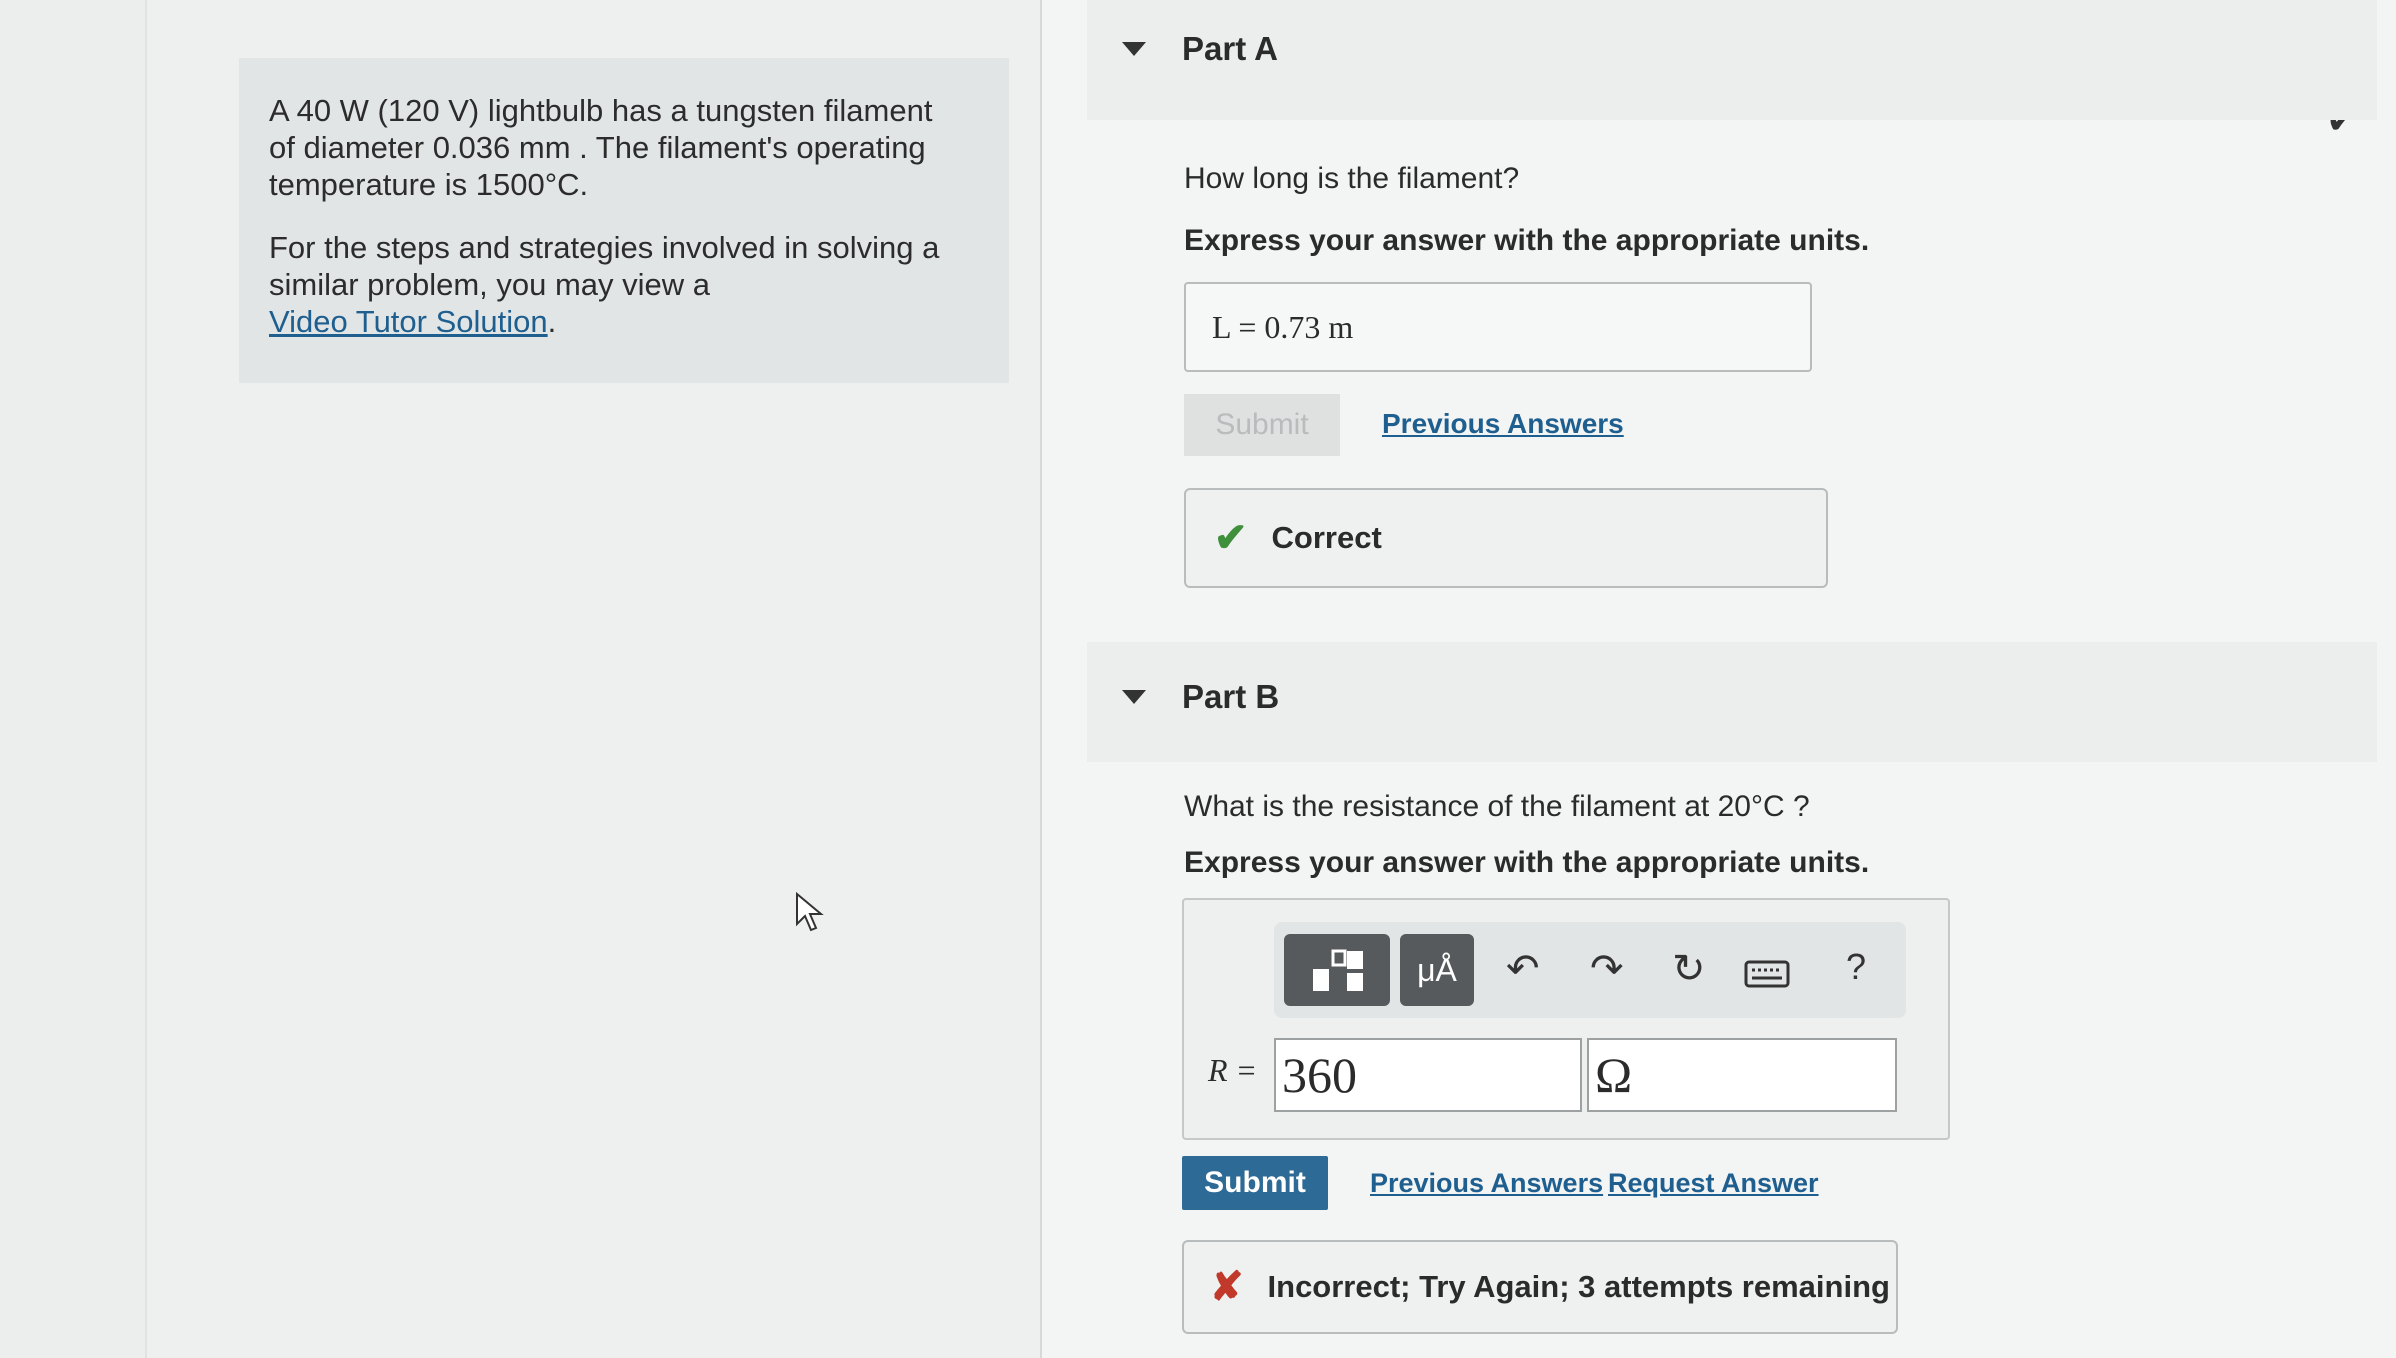  I want to click on help-icon: ?, so click(1856, 967).